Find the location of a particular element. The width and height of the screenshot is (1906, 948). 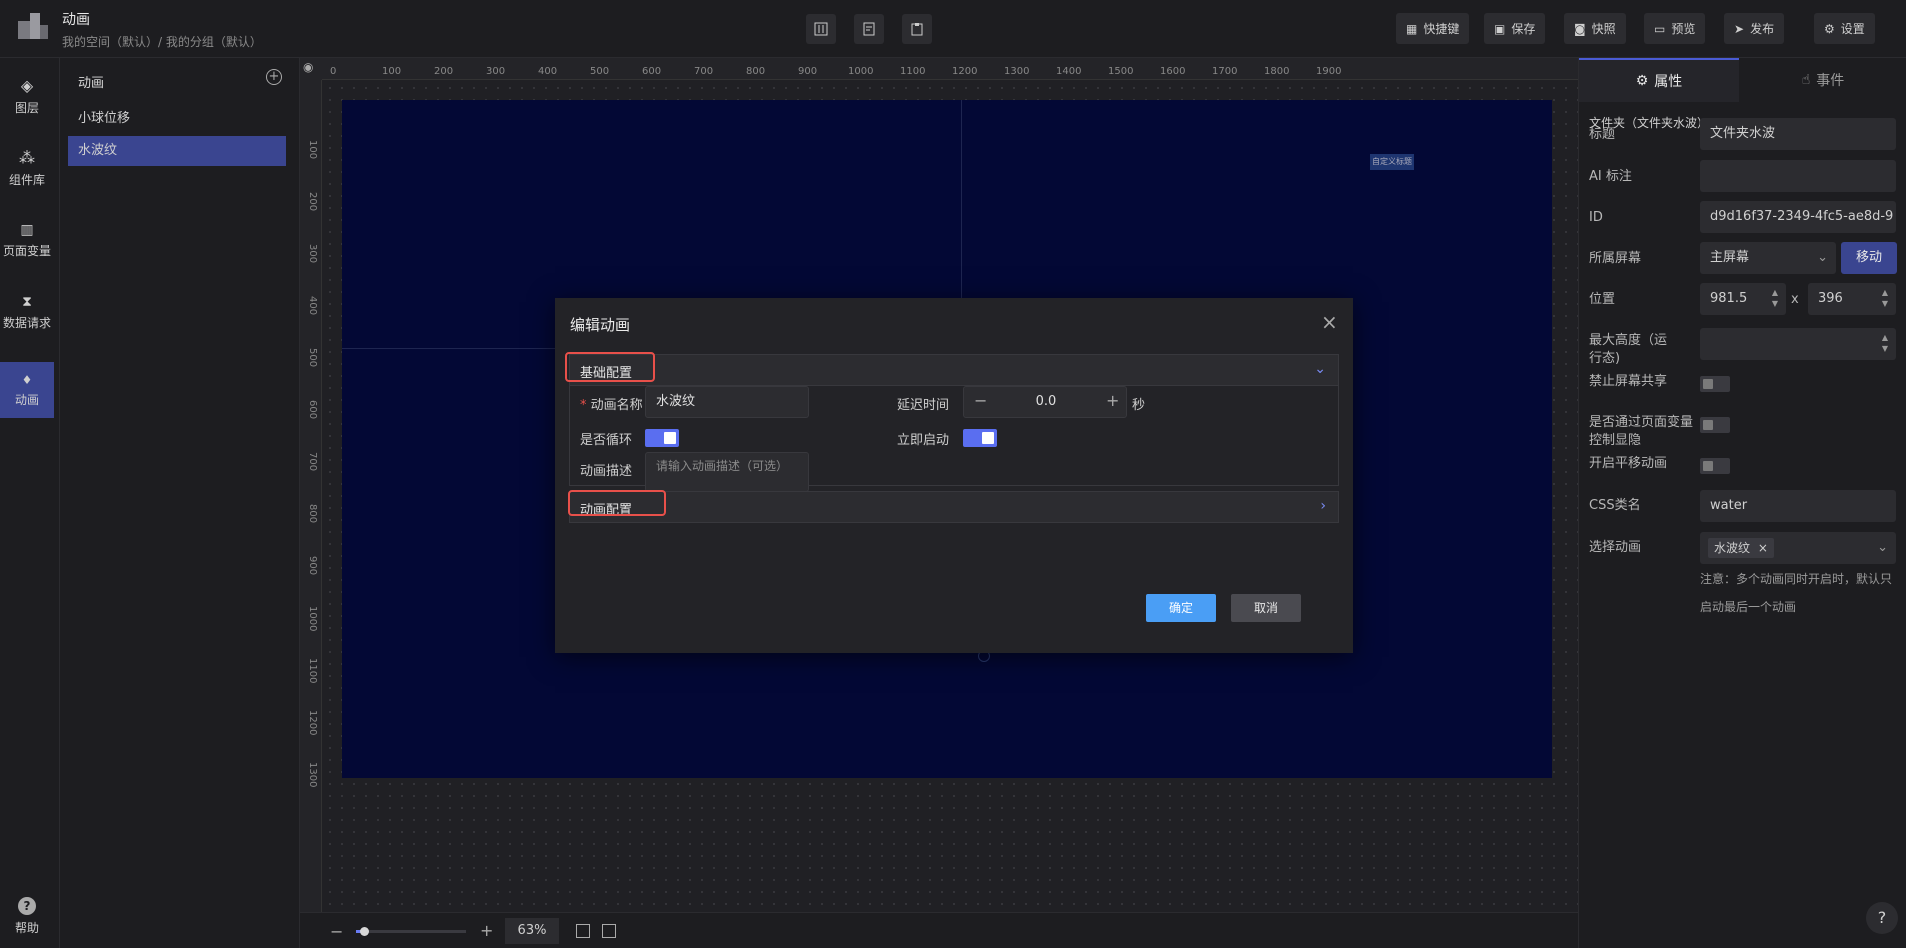

zoom-level: 63% is located at coordinates (532, 931).